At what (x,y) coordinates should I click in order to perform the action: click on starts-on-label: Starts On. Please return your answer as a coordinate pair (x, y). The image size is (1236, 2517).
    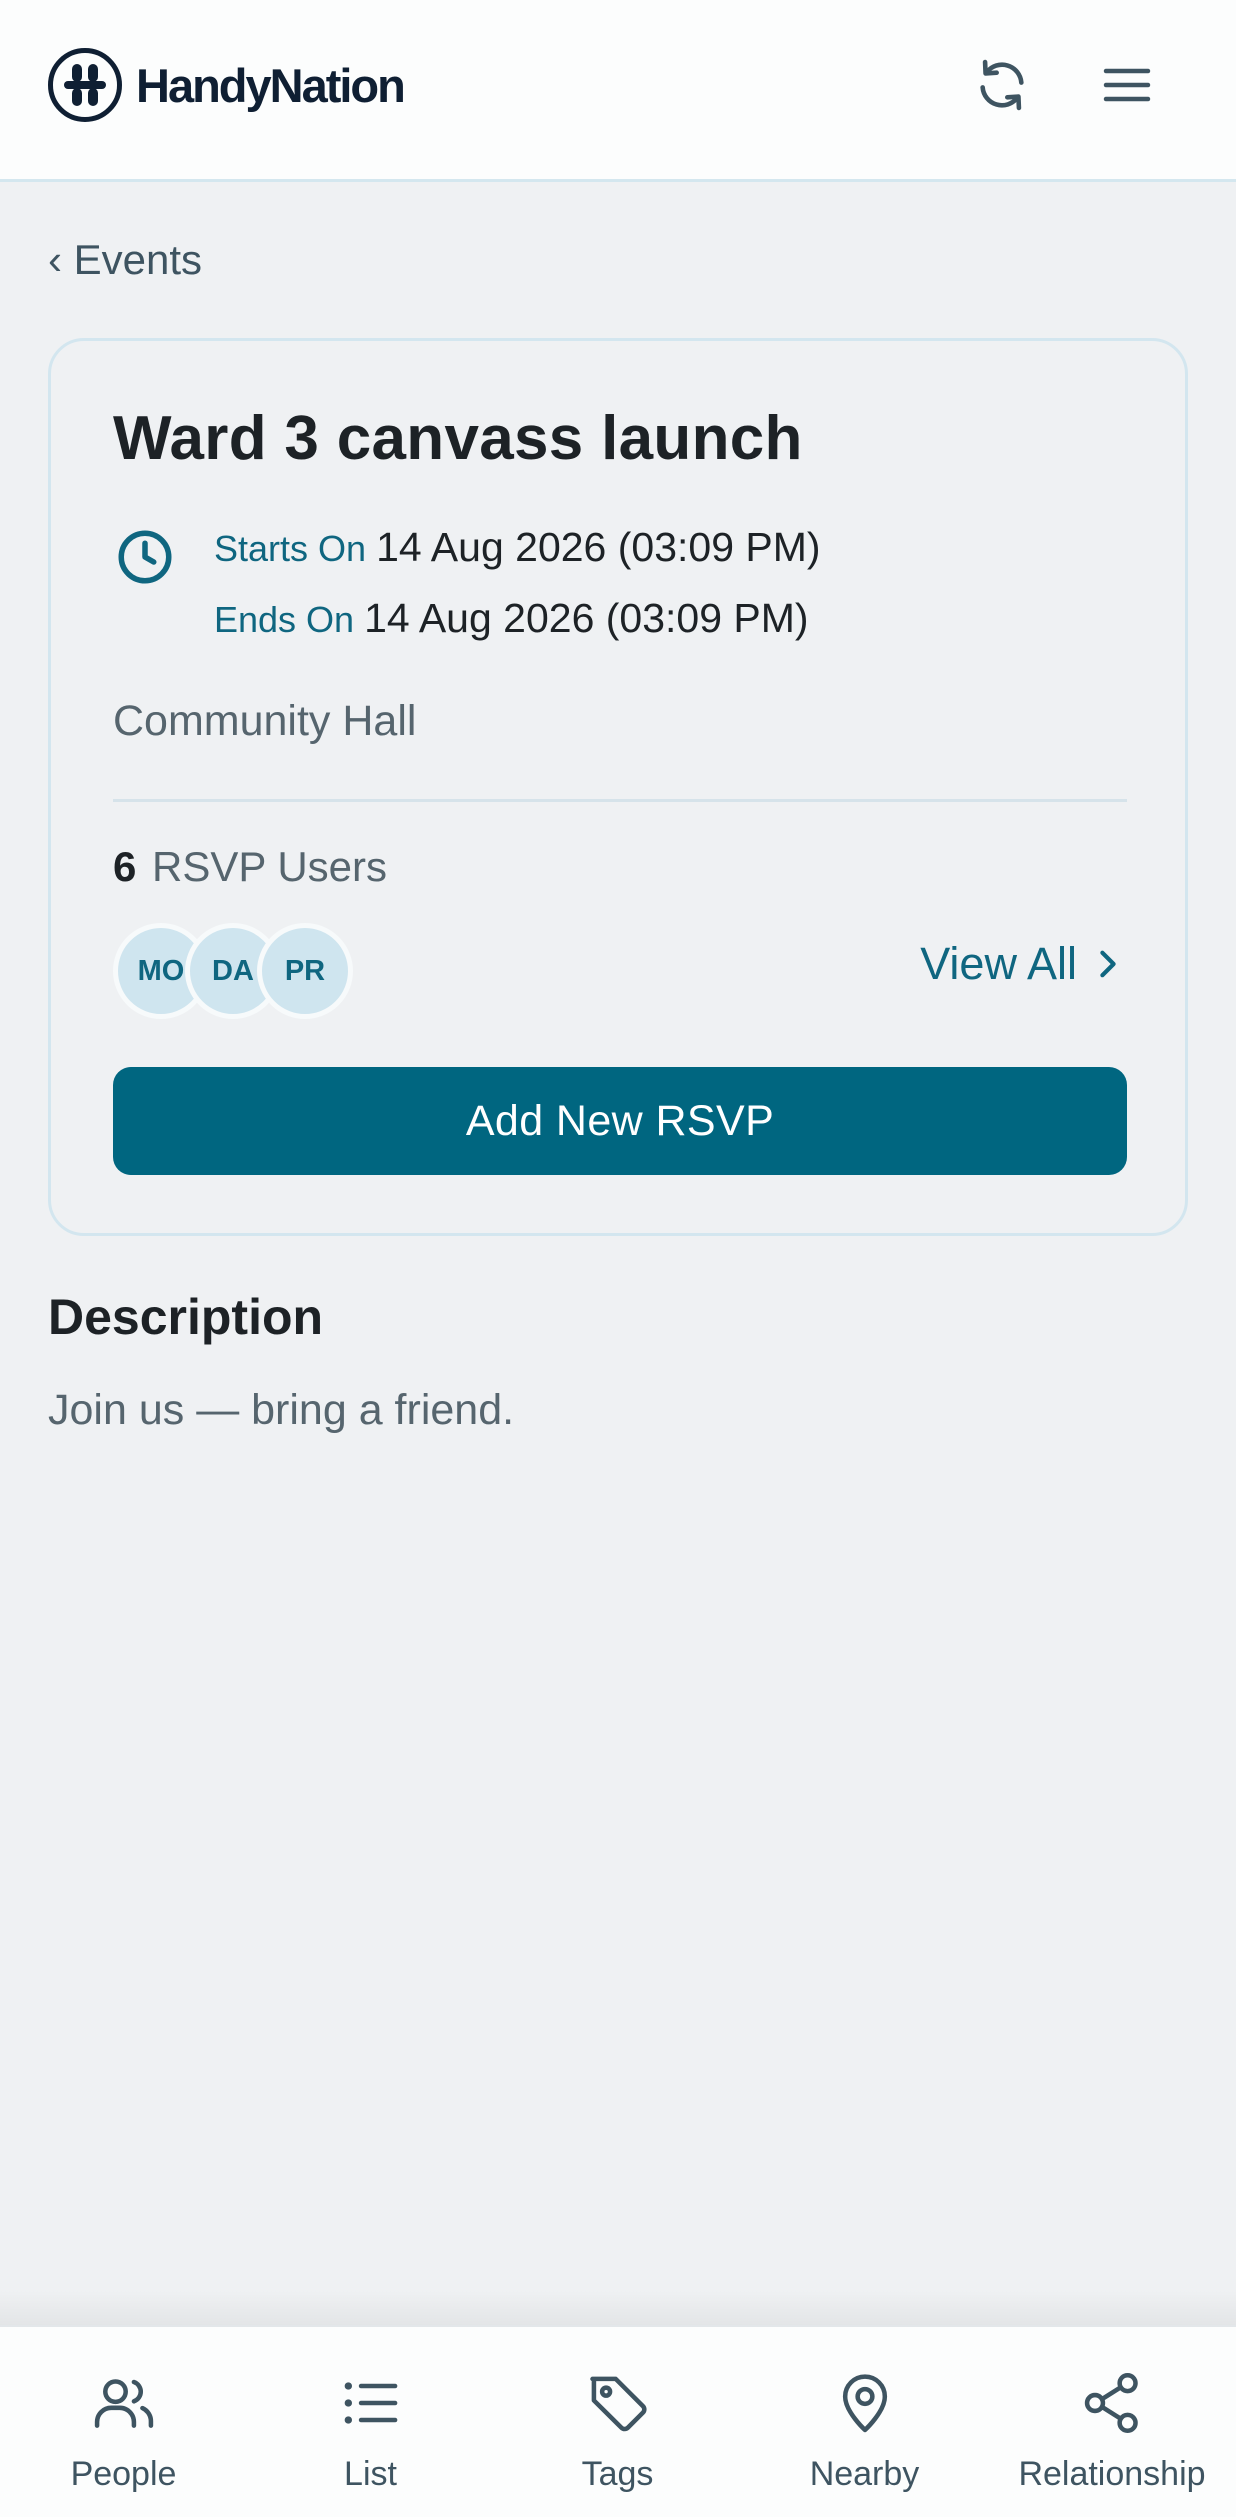
    Looking at the image, I should click on (290, 548).